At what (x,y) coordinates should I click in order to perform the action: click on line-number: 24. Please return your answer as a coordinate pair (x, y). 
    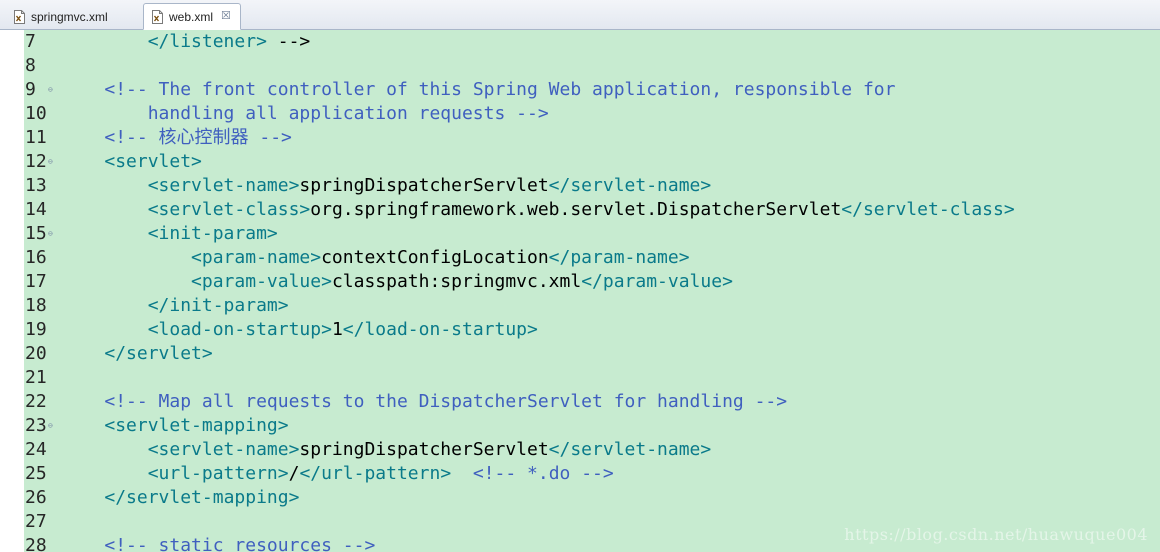
    Looking at the image, I should click on (36, 449).